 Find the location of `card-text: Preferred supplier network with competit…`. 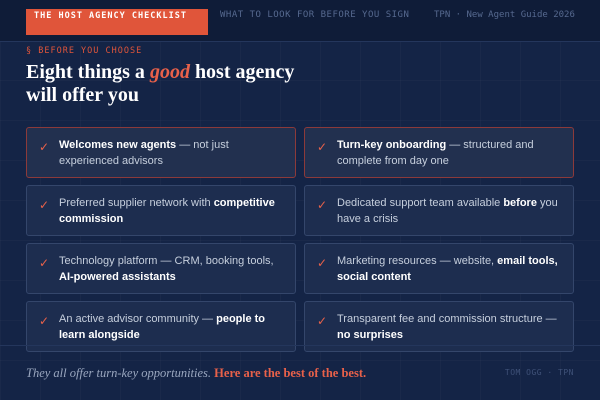

card-text: Preferred supplier network with competit… is located at coordinates (167, 211).